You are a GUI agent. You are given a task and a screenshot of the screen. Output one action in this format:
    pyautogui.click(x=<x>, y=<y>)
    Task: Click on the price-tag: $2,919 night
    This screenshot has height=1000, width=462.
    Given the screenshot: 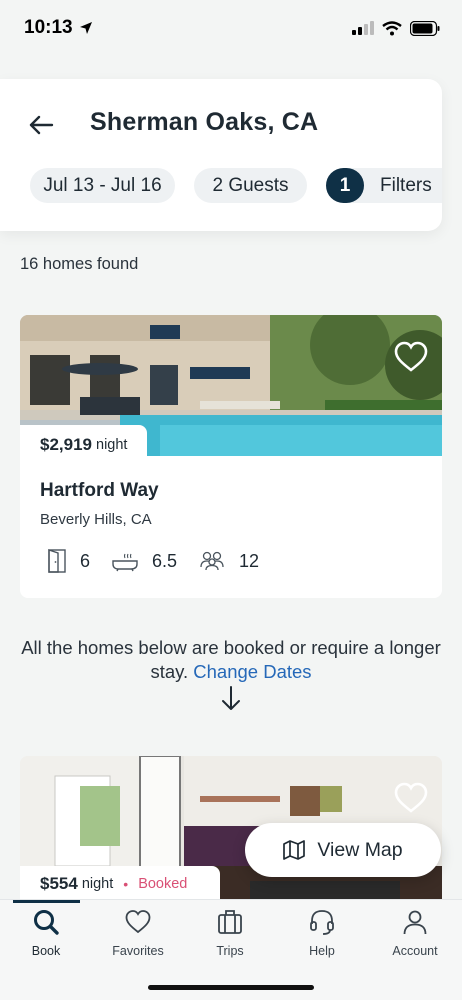 What is the action you would take?
    pyautogui.click(x=84, y=440)
    